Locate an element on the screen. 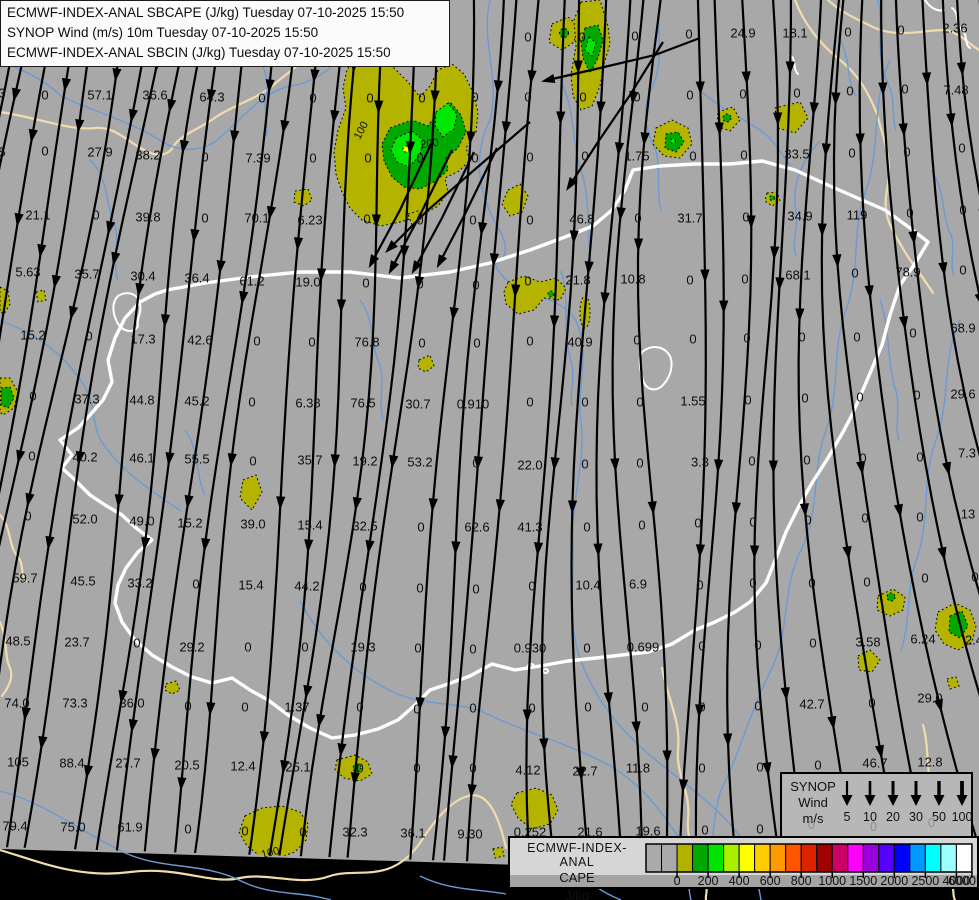  station-value: 40.9 is located at coordinates (579, 342).